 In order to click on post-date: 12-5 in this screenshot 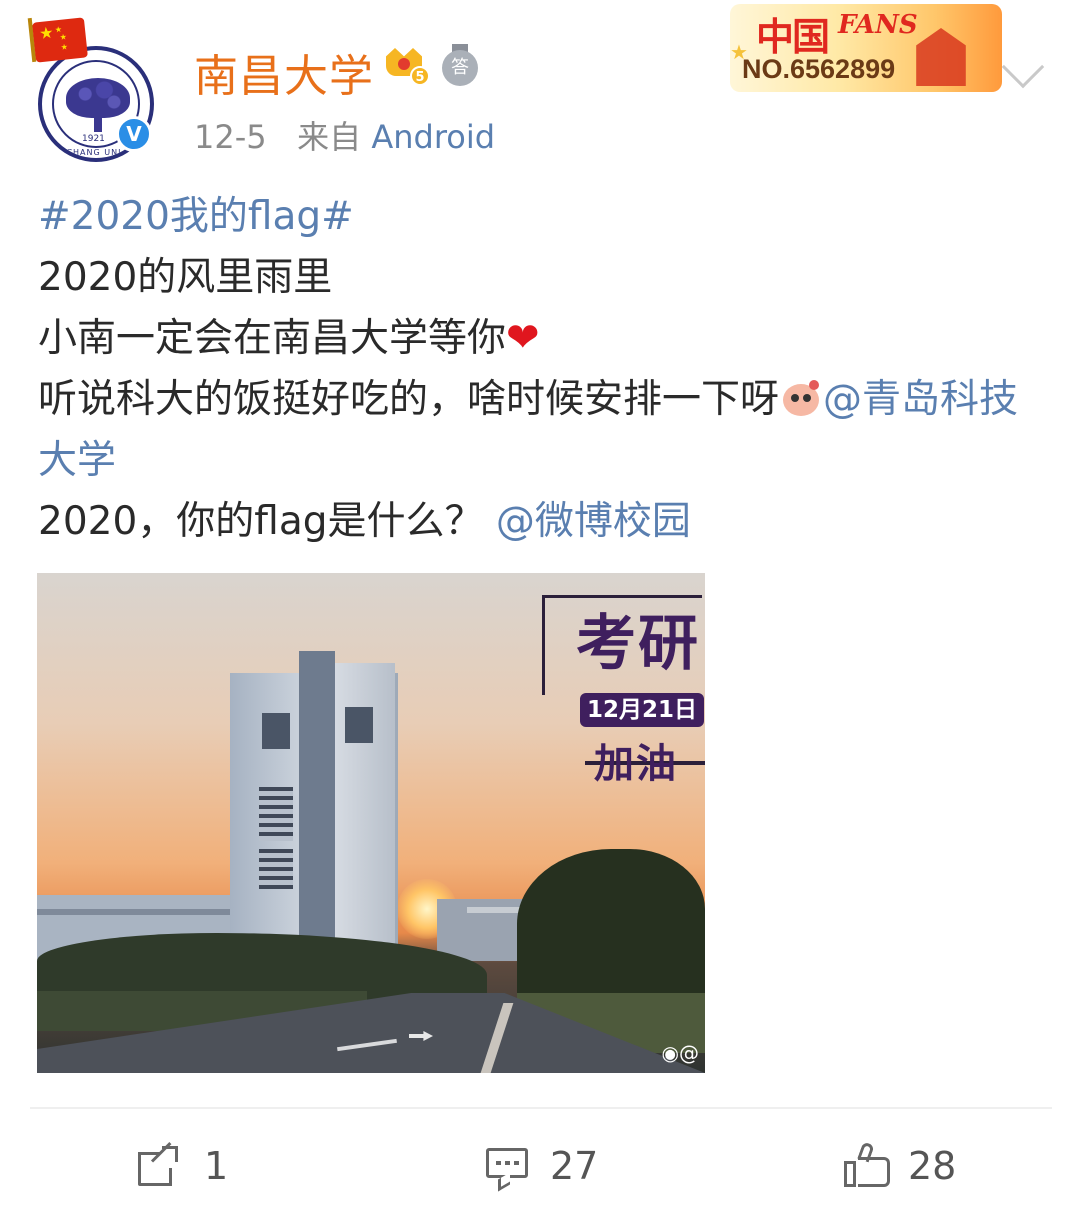, I will do `click(230, 137)`.